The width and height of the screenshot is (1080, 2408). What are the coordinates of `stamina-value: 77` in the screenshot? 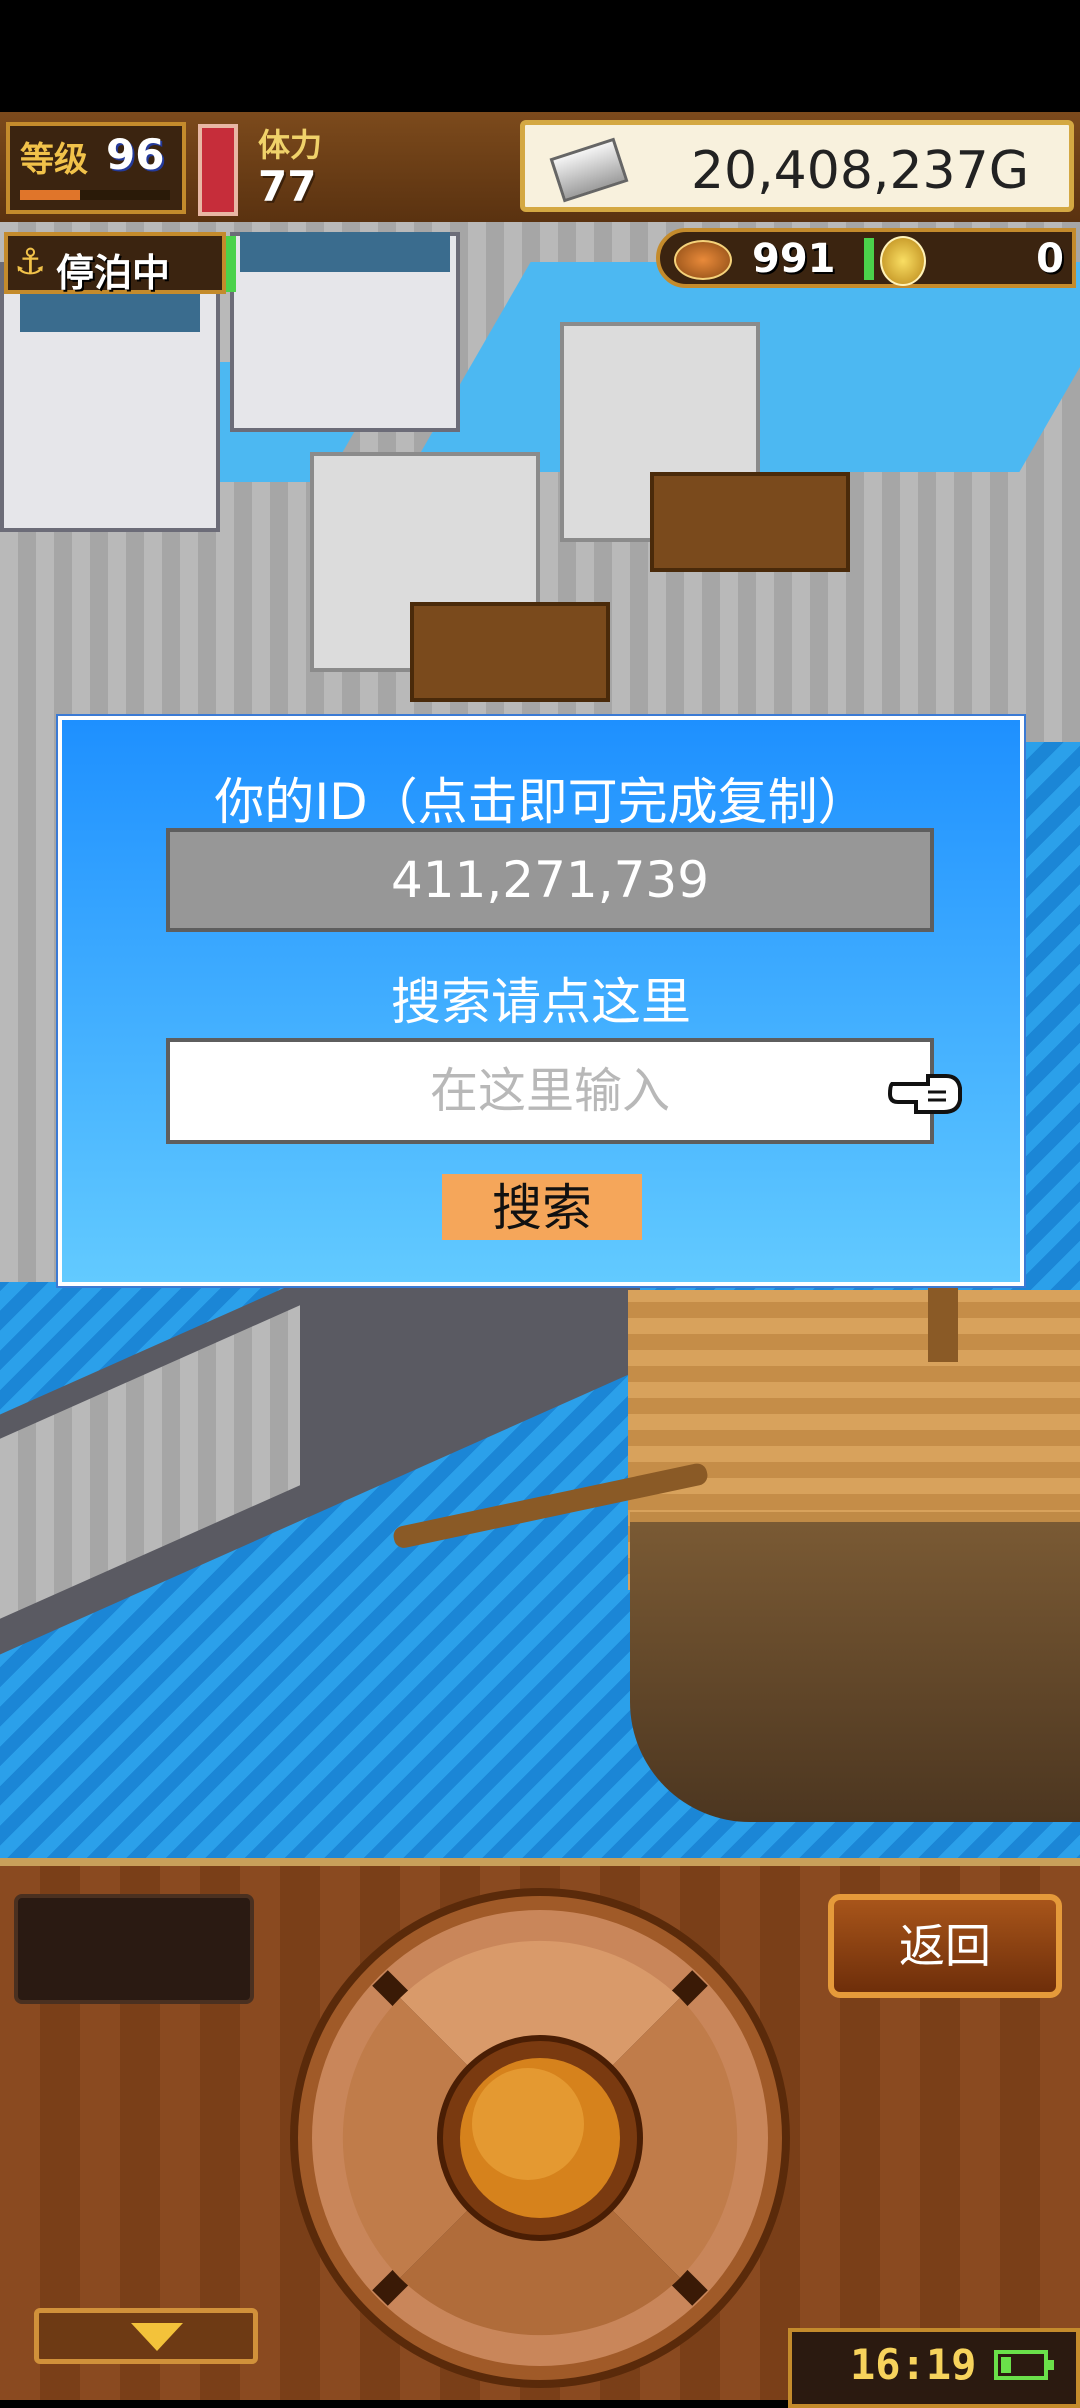 It's located at (287, 186).